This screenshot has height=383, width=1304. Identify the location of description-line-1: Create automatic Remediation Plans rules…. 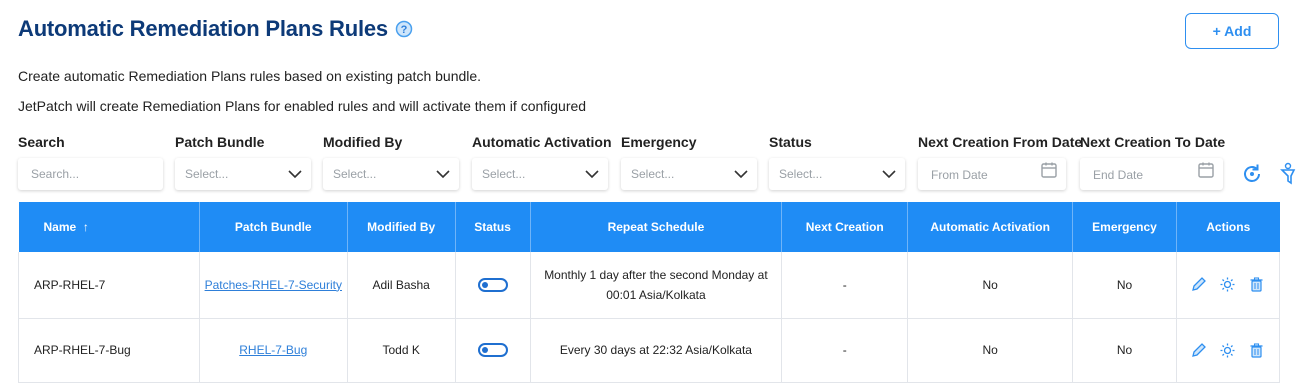
(250, 76).